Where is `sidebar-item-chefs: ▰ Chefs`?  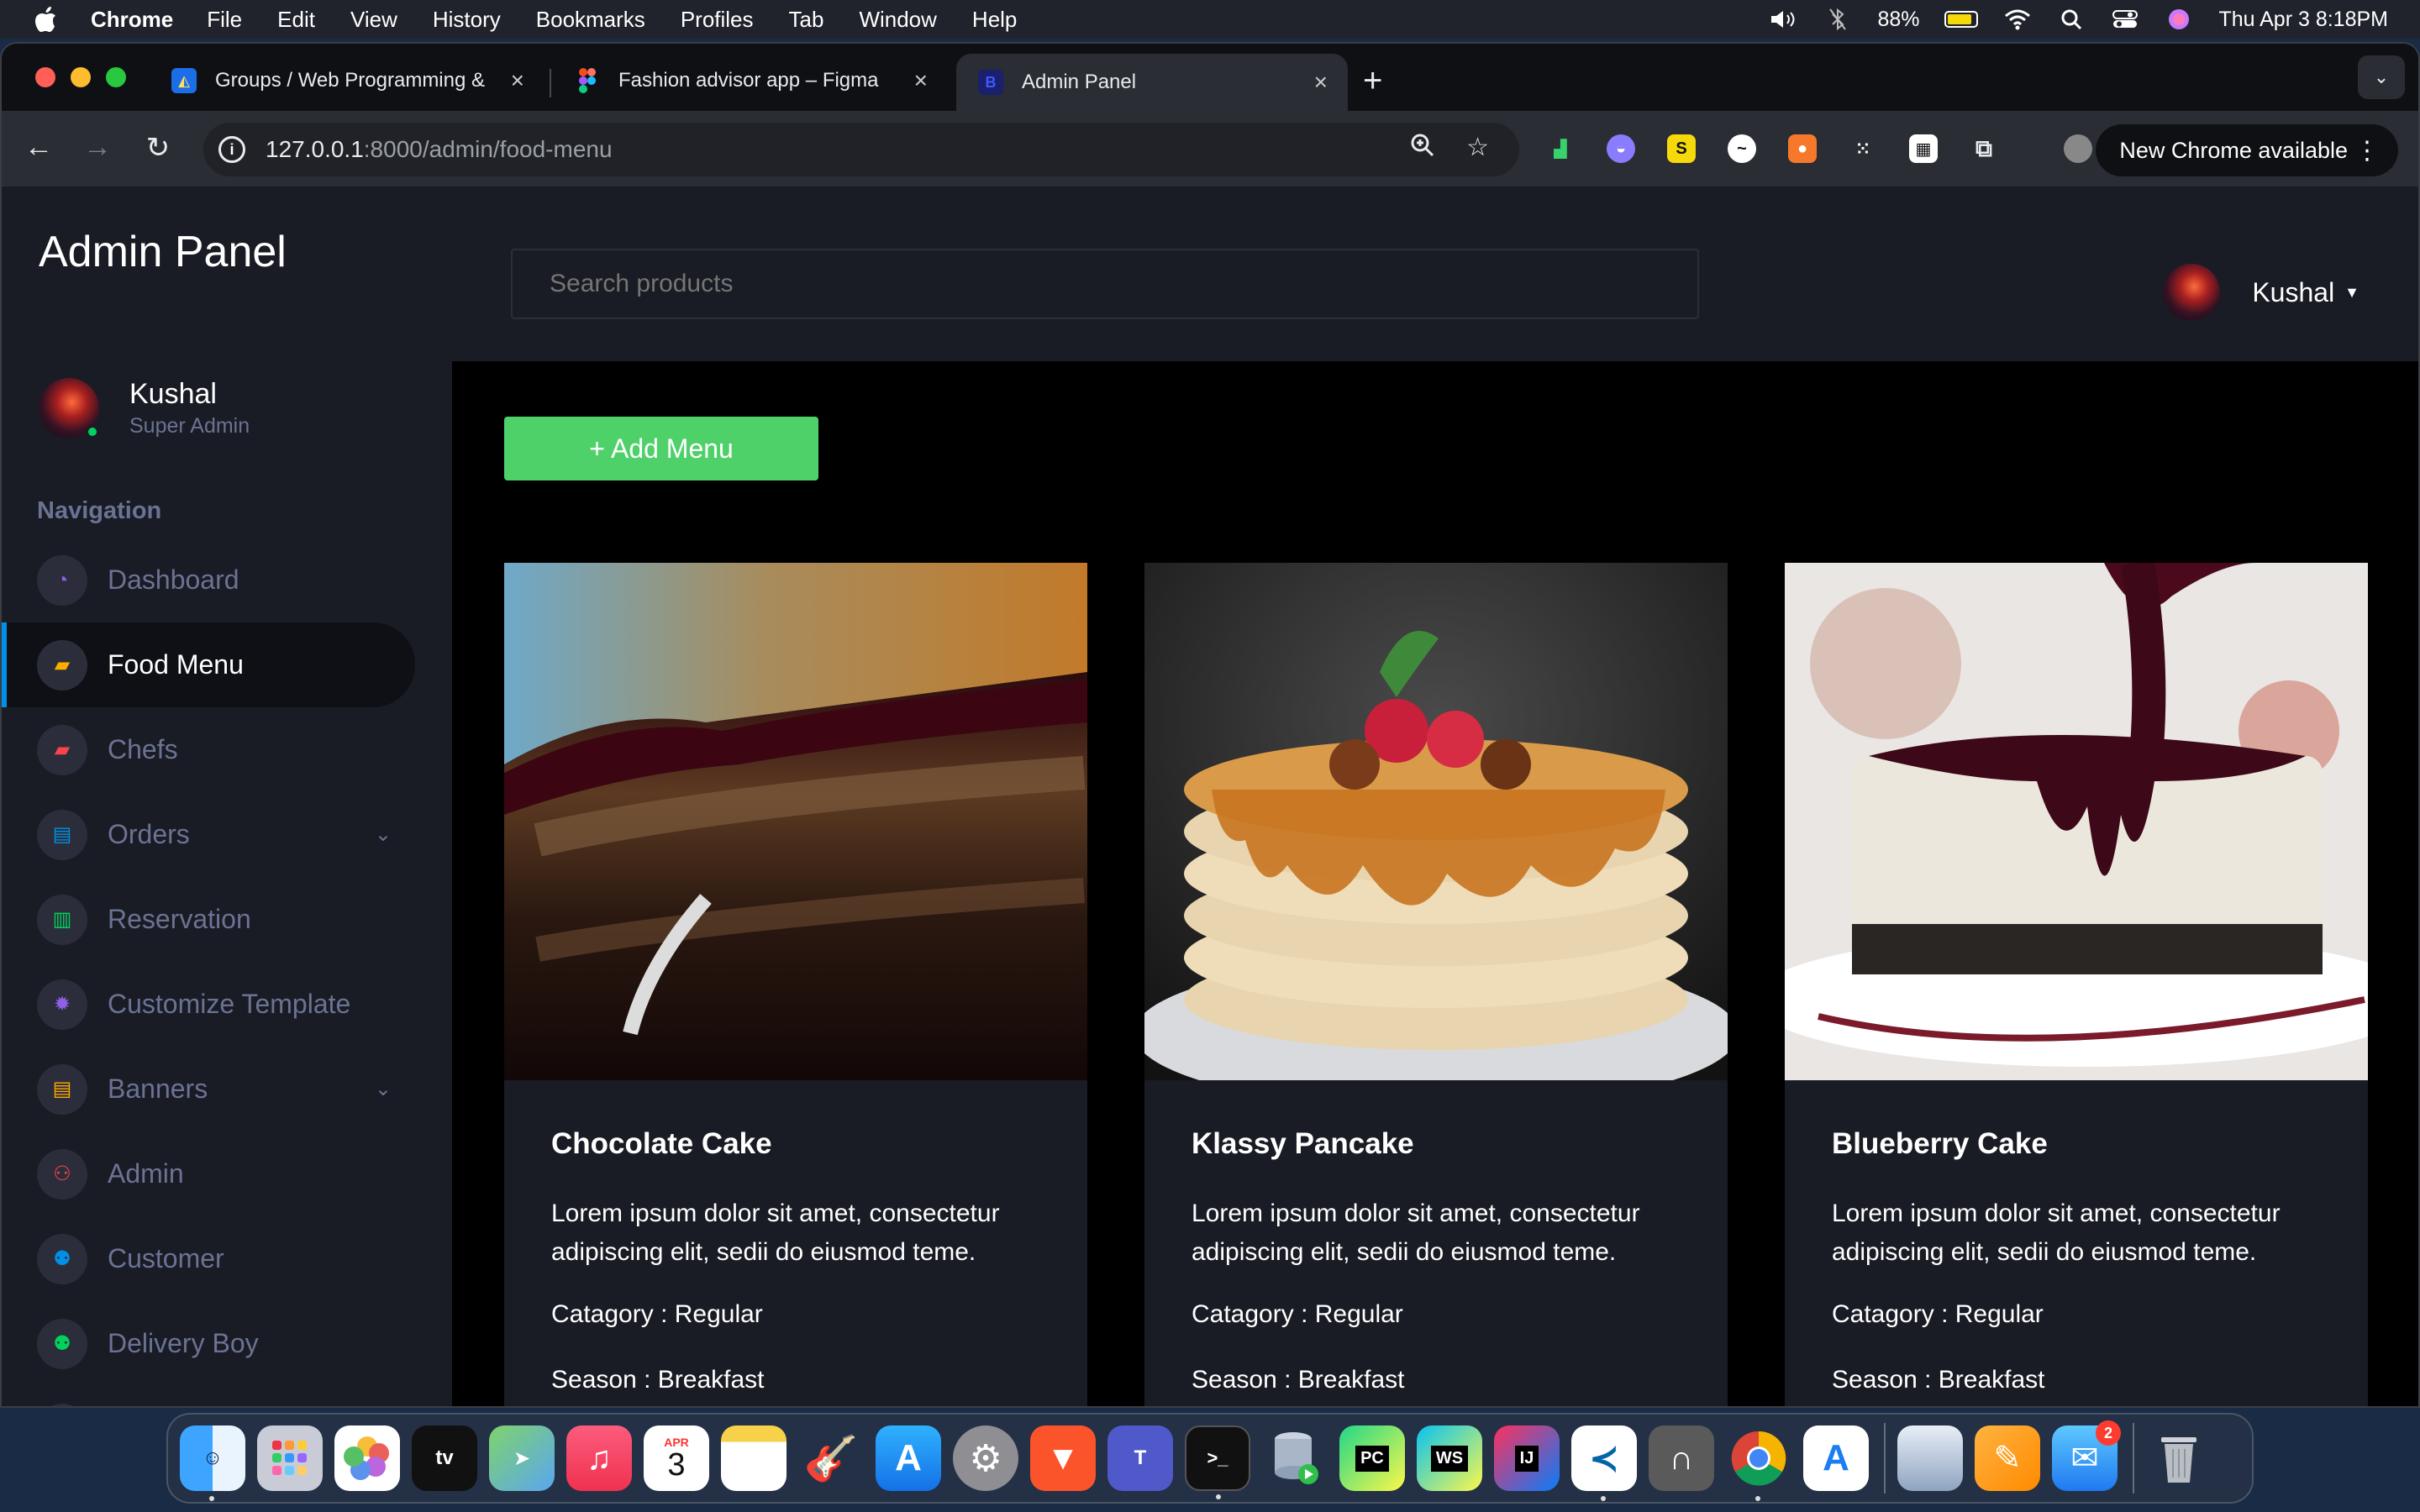 sidebar-item-chefs: ▰ Chefs is located at coordinates (227, 749).